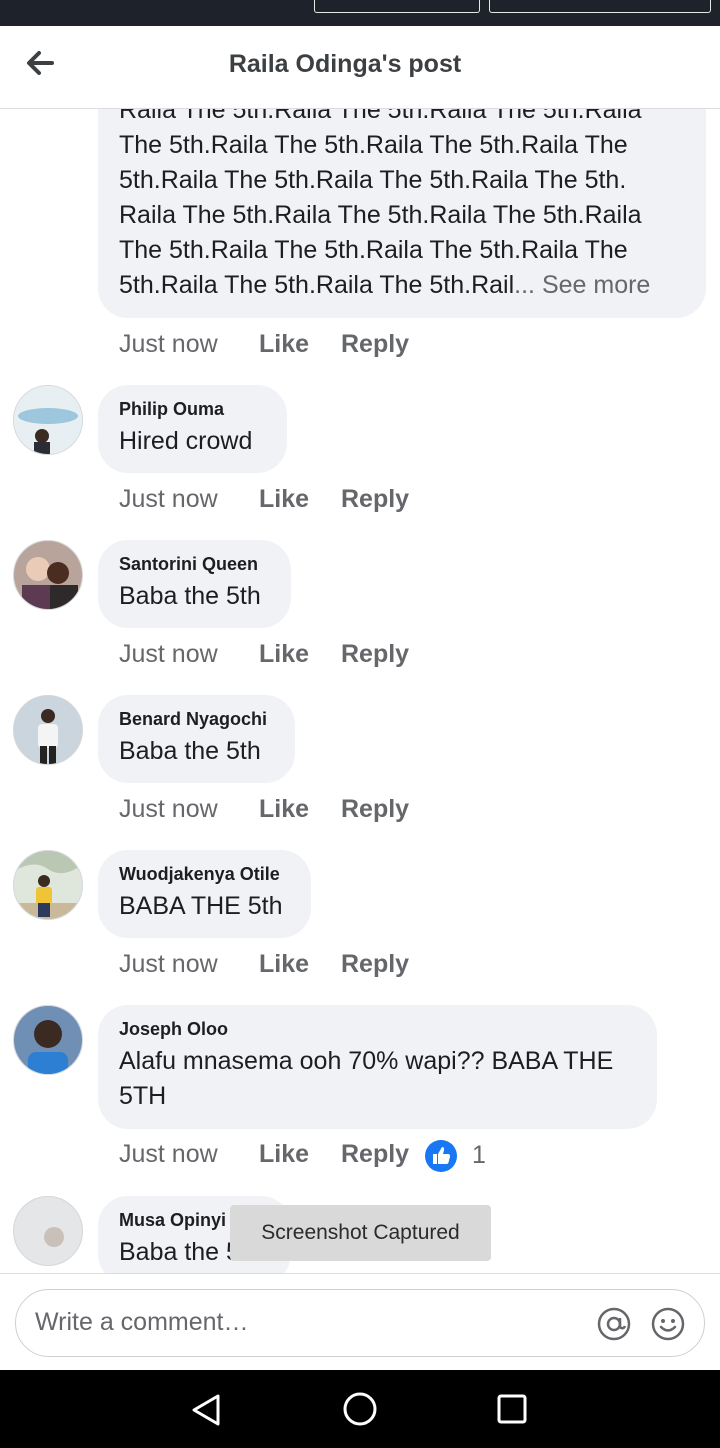 The height and width of the screenshot is (1448, 720). Describe the element at coordinates (171, 409) in the screenshot. I see `comment-author: Philip Ouma` at that location.